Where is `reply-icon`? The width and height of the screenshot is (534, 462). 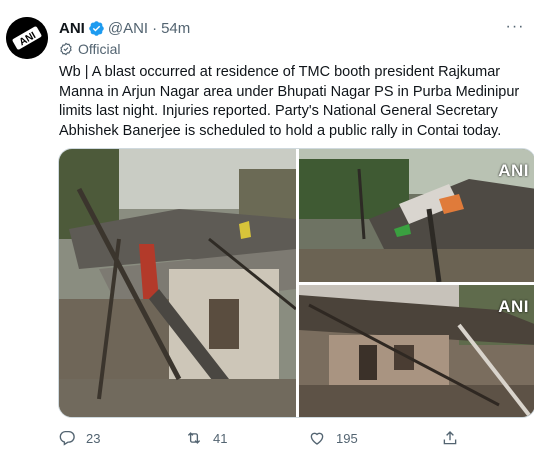
reply-icon is located at coordinates (67, 438).